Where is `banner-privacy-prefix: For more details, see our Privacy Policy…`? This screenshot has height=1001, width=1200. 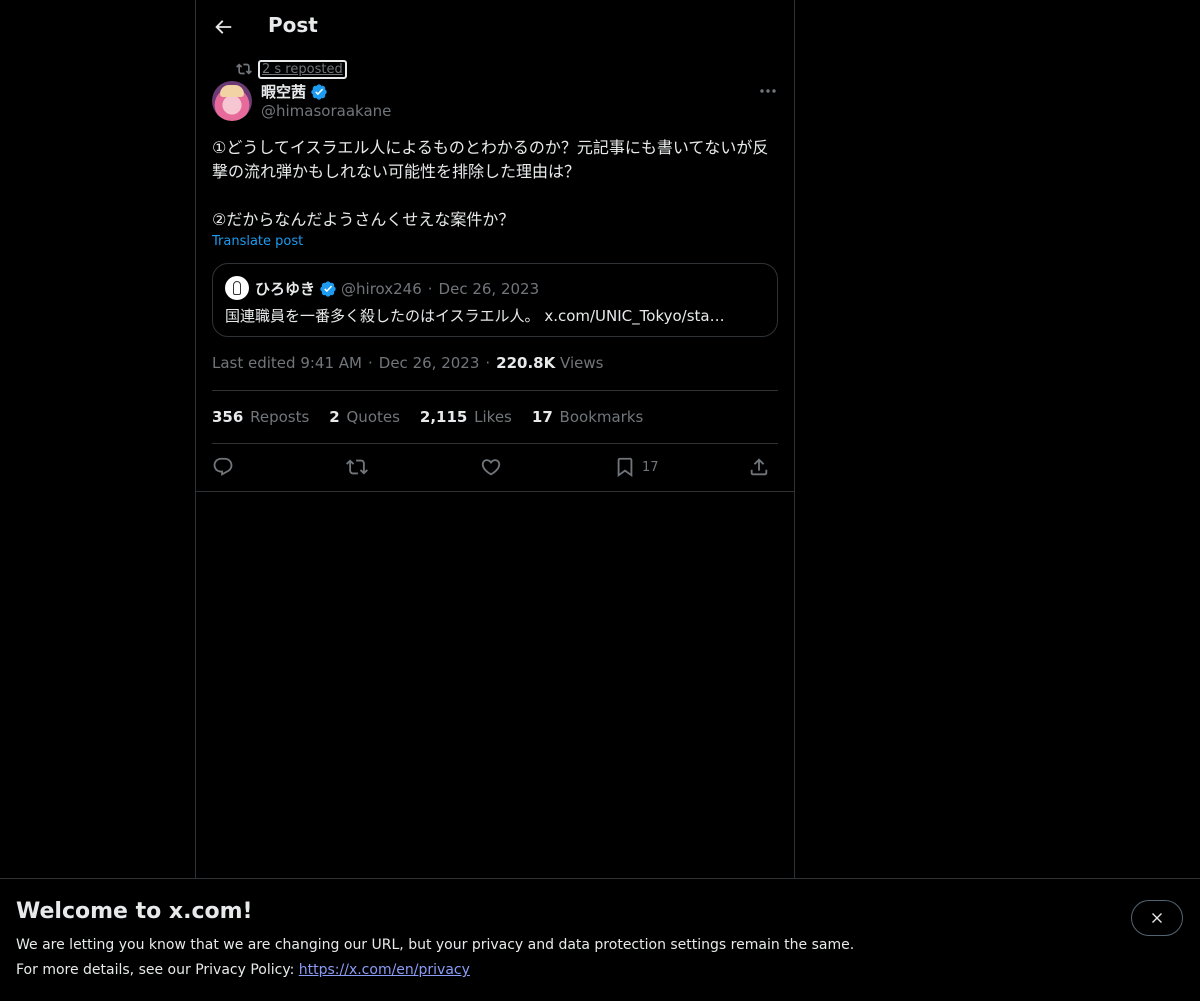
banner-privacy-prefix: For more details, see our Privacy Policy… is located at coordinates (157, 970).